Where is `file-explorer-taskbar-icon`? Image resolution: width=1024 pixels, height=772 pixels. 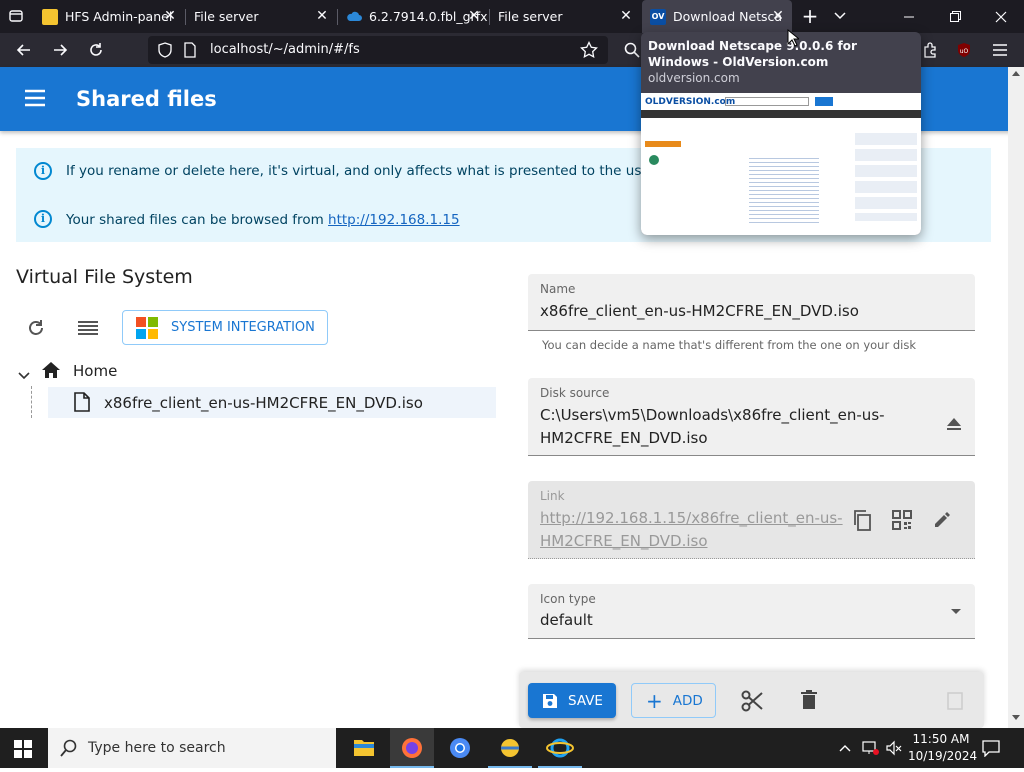
file-explorer-taskbar-icon is located at coordinates (364, 748).